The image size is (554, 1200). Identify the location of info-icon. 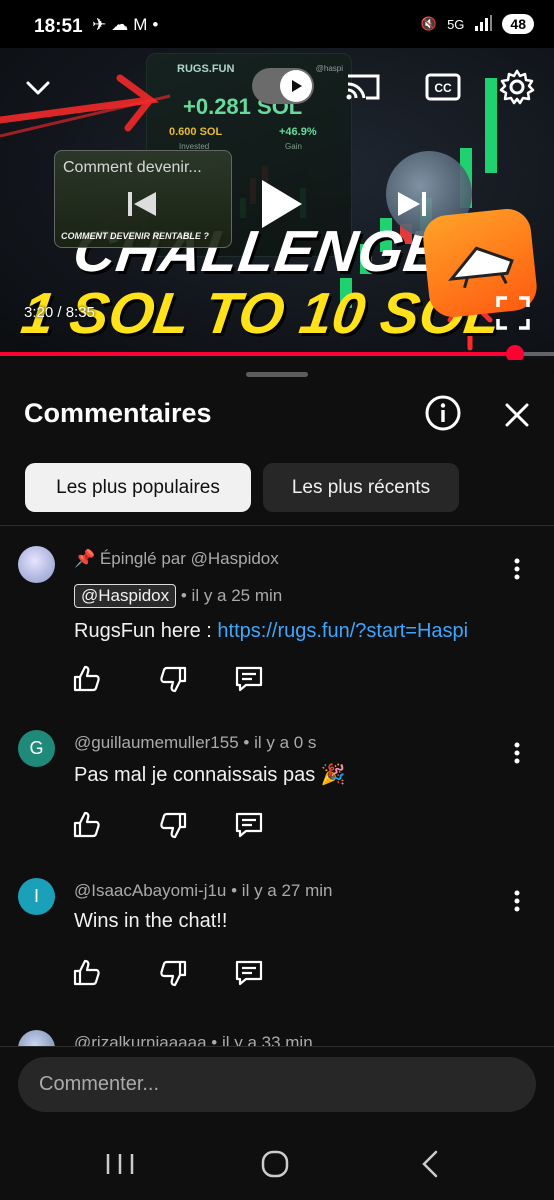
(443, 413).